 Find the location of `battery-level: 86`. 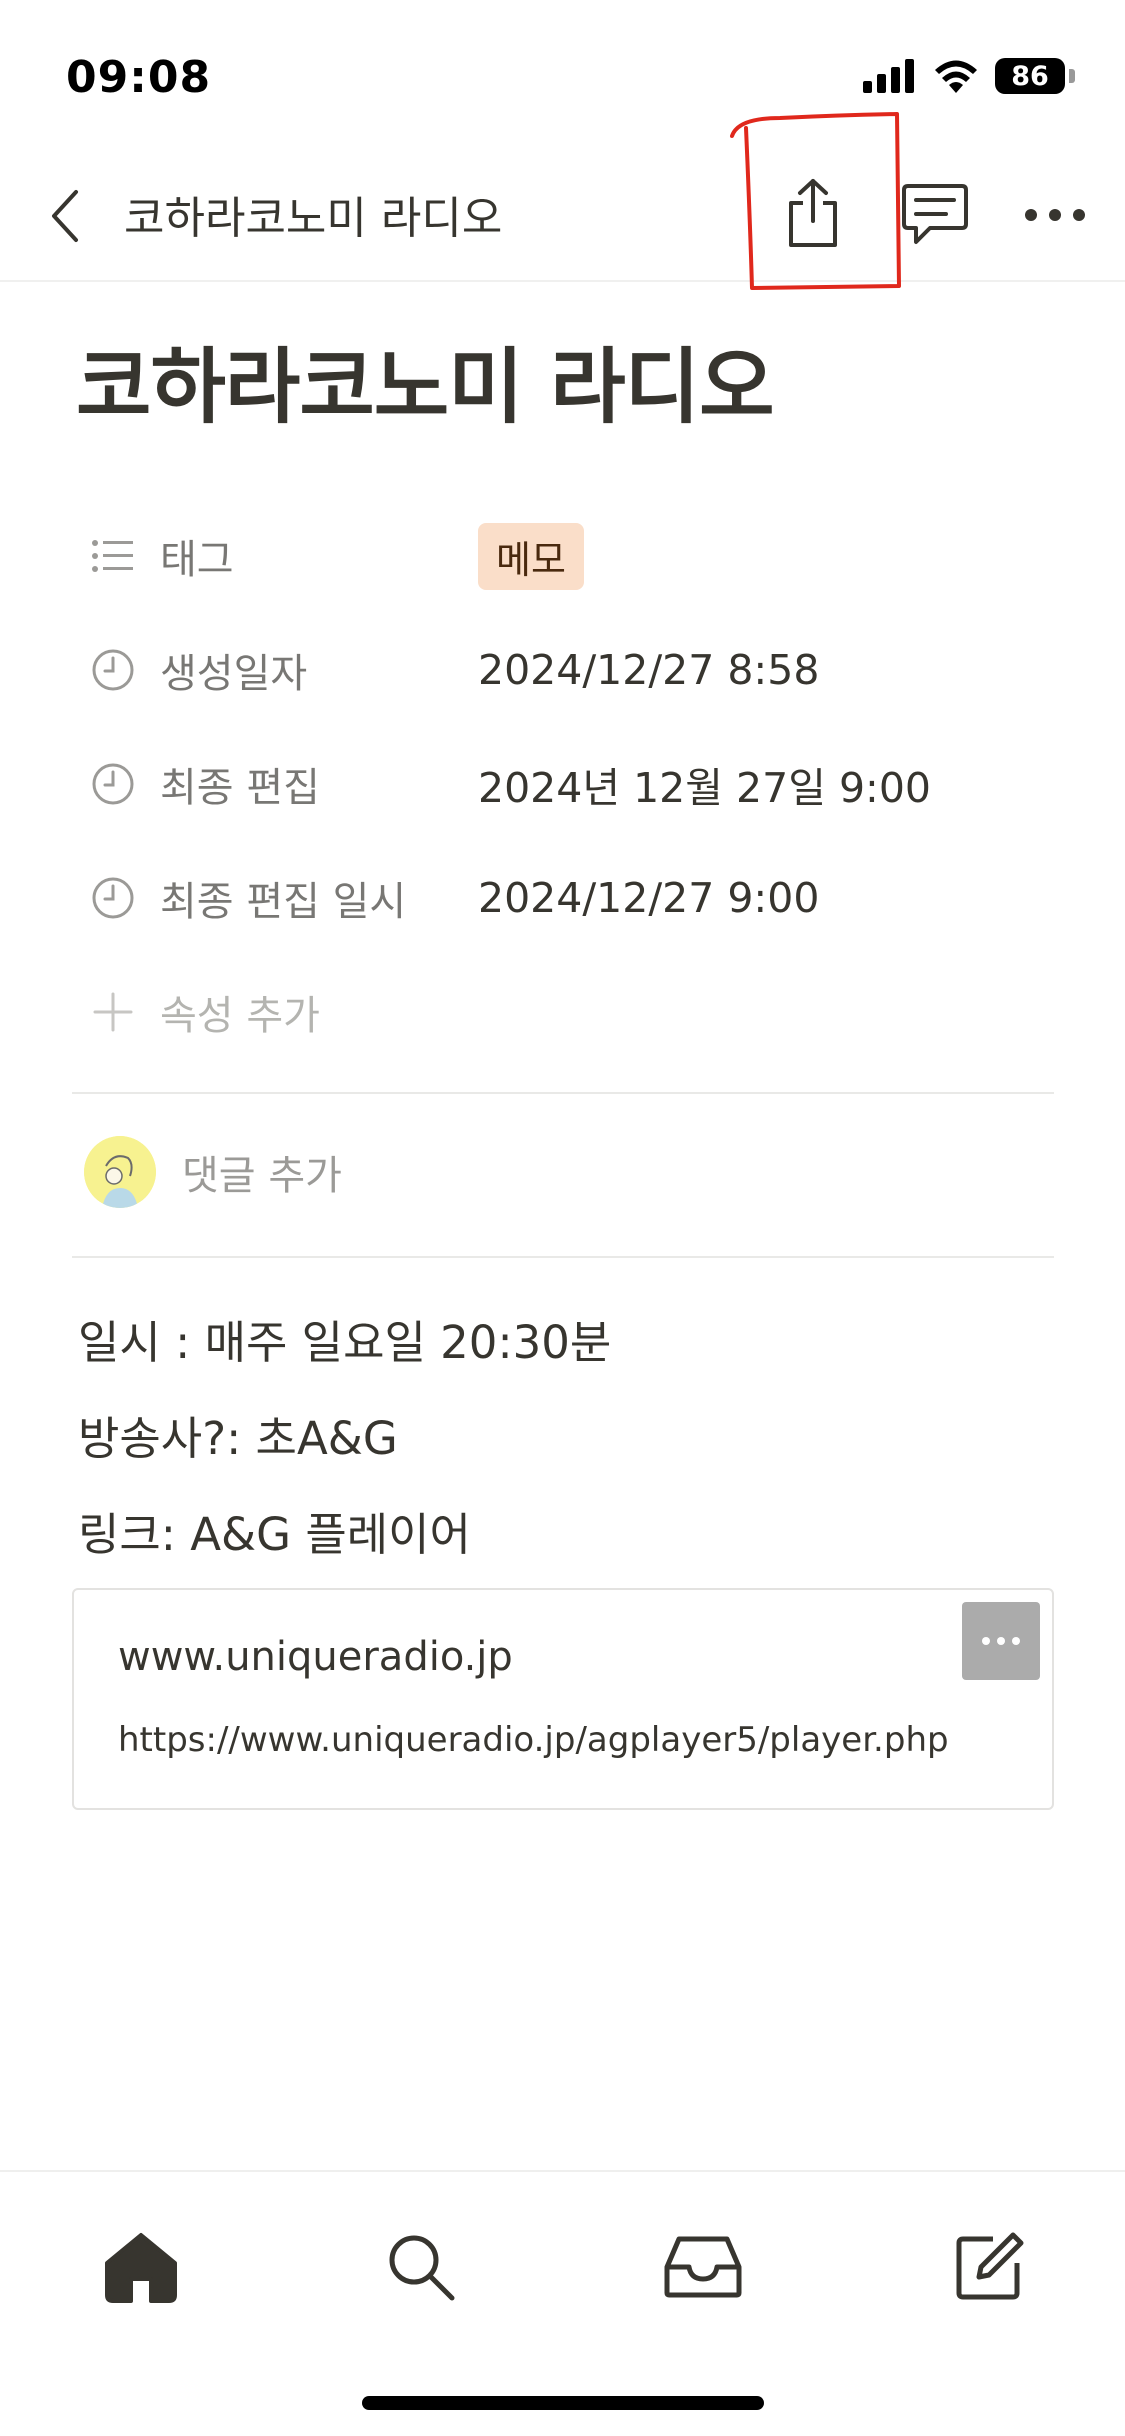

battery-level: 86 is located at coordinates (1030, 76).